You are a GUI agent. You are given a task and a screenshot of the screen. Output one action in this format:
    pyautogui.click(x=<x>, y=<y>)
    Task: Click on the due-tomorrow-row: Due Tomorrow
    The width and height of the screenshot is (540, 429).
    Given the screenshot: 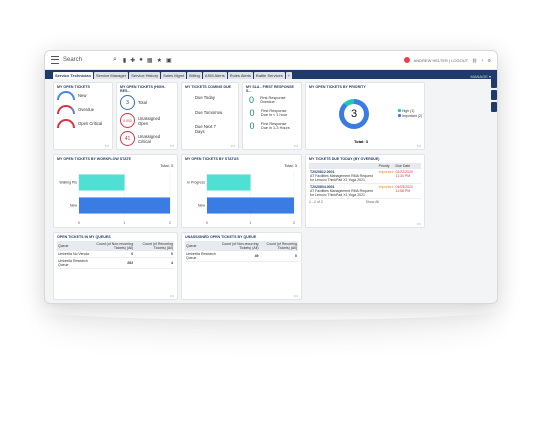 What is the action you would take?
    pyautogui.click(x=215, y=112)
    